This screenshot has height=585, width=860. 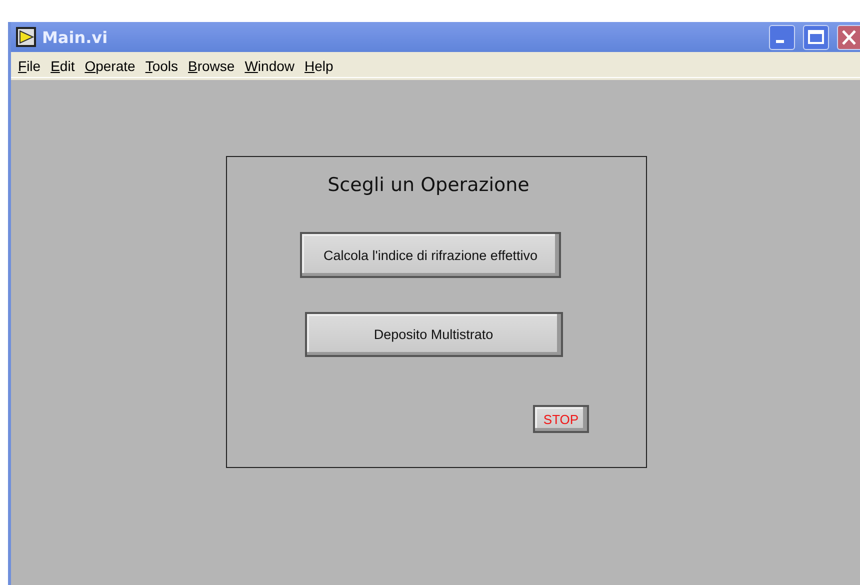 What do you see at coordinates (26, 37) in the screenshot?
I see `labview-logo-icon` at bounding box center [26, 37].